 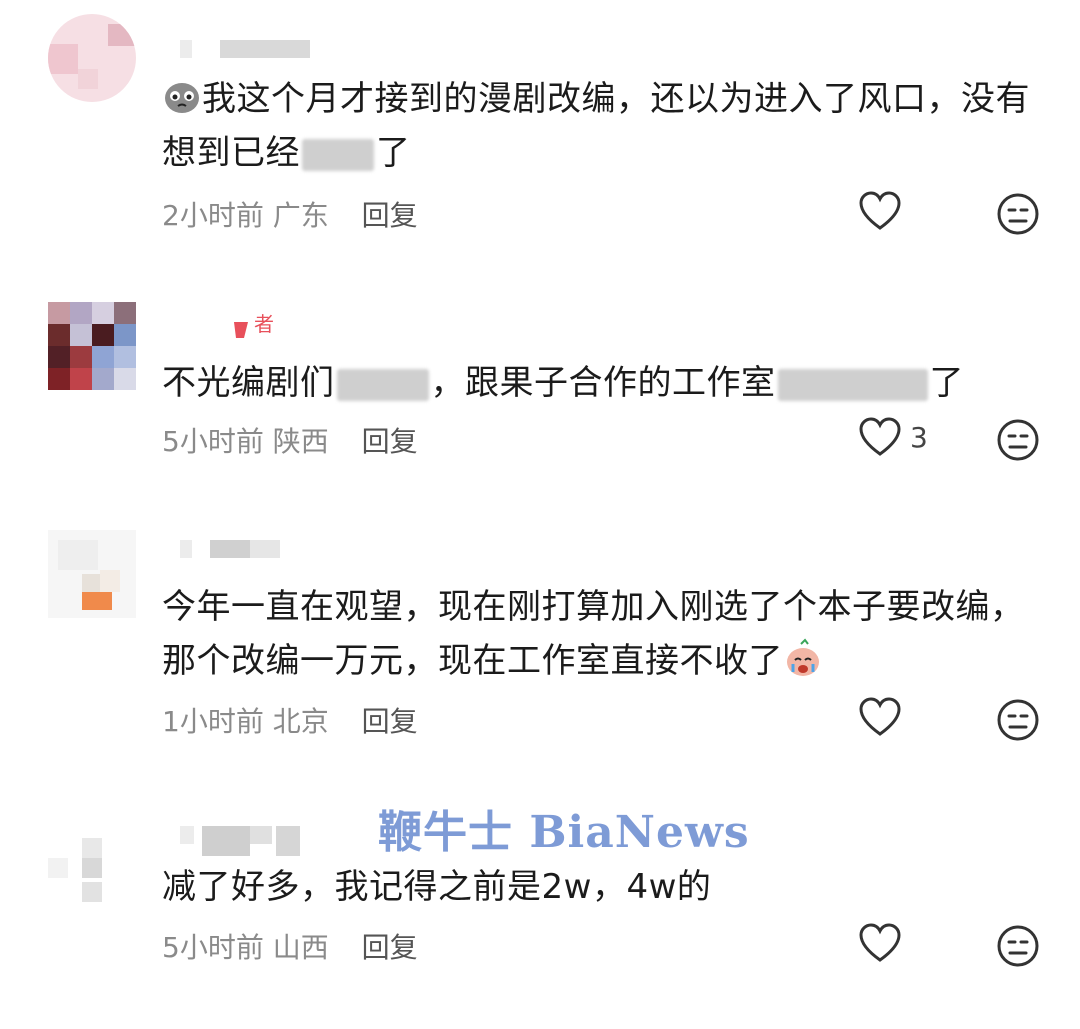 I want to click on comment-text-part: ，跟果子合作的工作室, so click(x=603, y=383).